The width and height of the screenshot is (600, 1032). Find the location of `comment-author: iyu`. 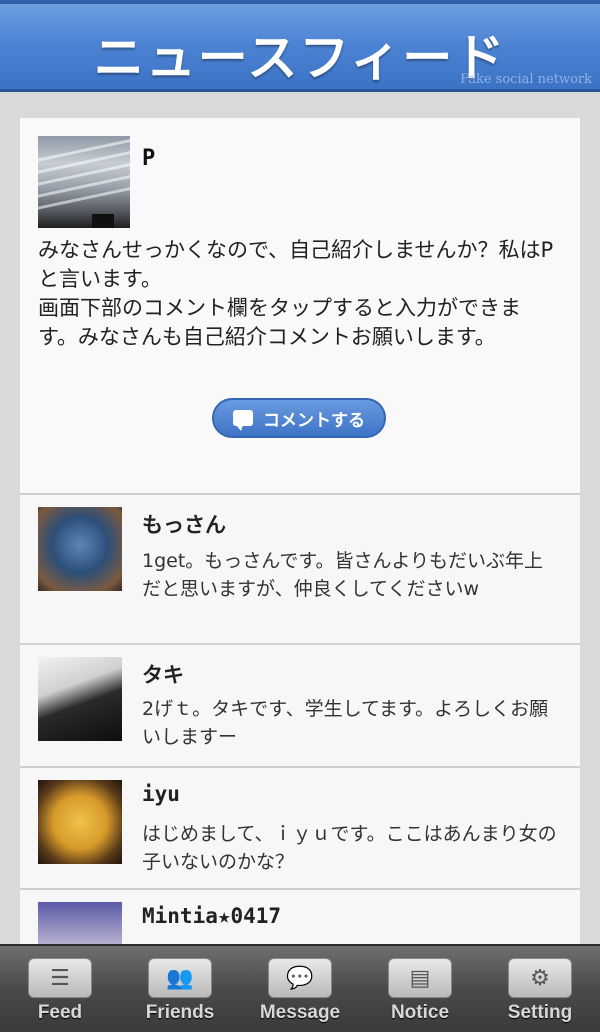

comment-author: iyu is located at coordinates (161, 794).